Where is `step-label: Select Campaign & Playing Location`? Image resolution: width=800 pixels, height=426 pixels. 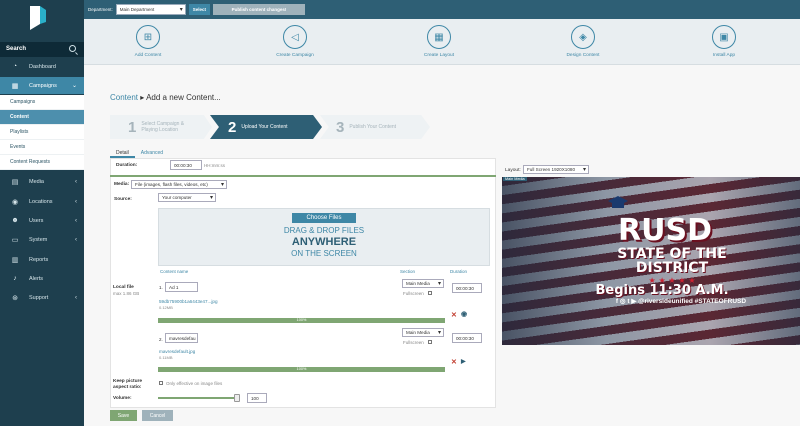 step-label: Select Campaign & Playing Location is located at coordinates (163, 127).